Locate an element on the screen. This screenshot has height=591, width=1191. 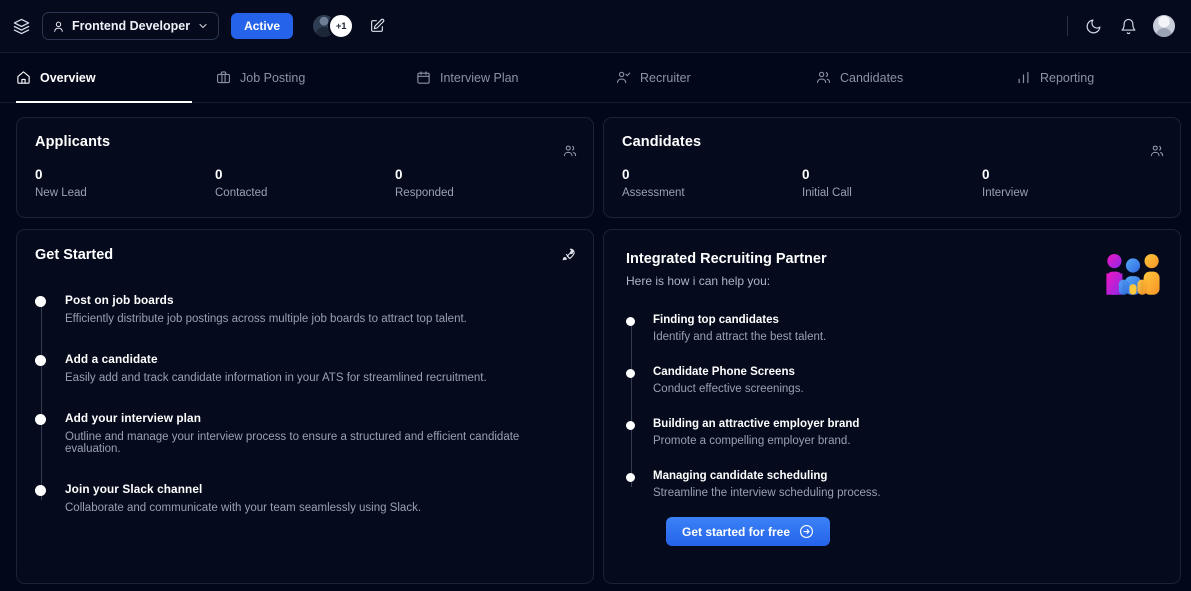
briefcase-icon is located at coordinates (223, 77).